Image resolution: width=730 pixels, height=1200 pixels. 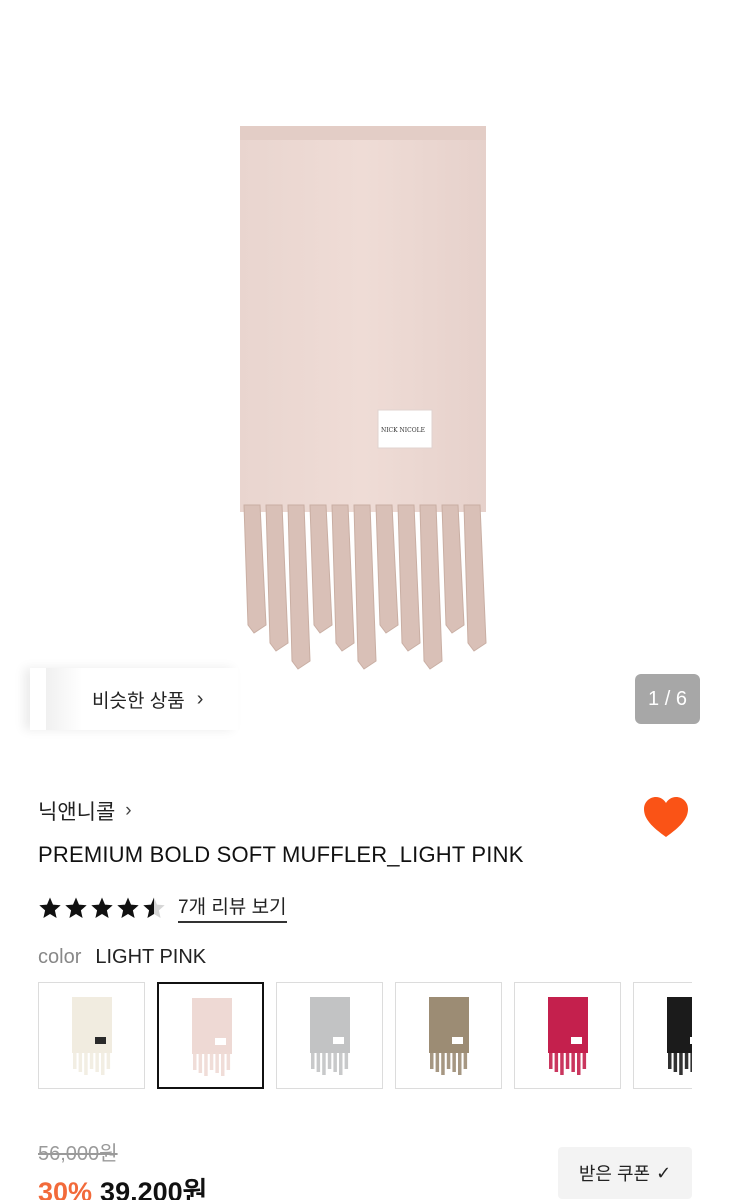 What do you see at coordinates (154, 1188) in the screenshot?
I see `final-price: 39,200원` at bounding box center [154, 1188].